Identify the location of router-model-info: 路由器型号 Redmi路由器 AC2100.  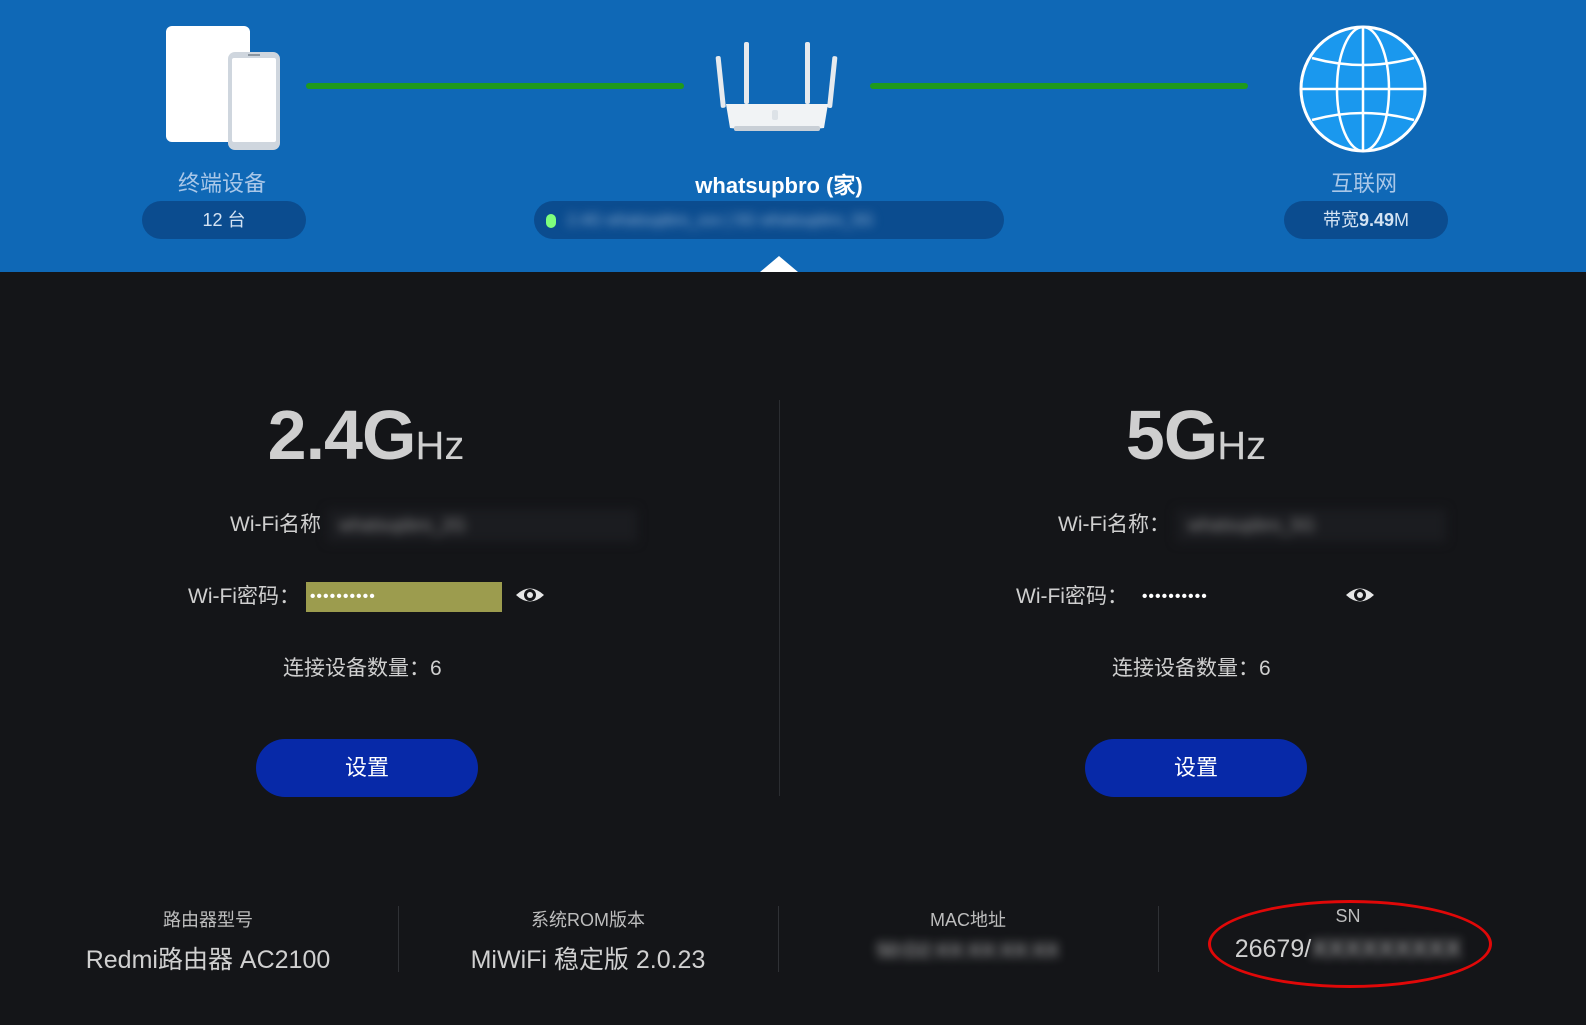
(208, 941).